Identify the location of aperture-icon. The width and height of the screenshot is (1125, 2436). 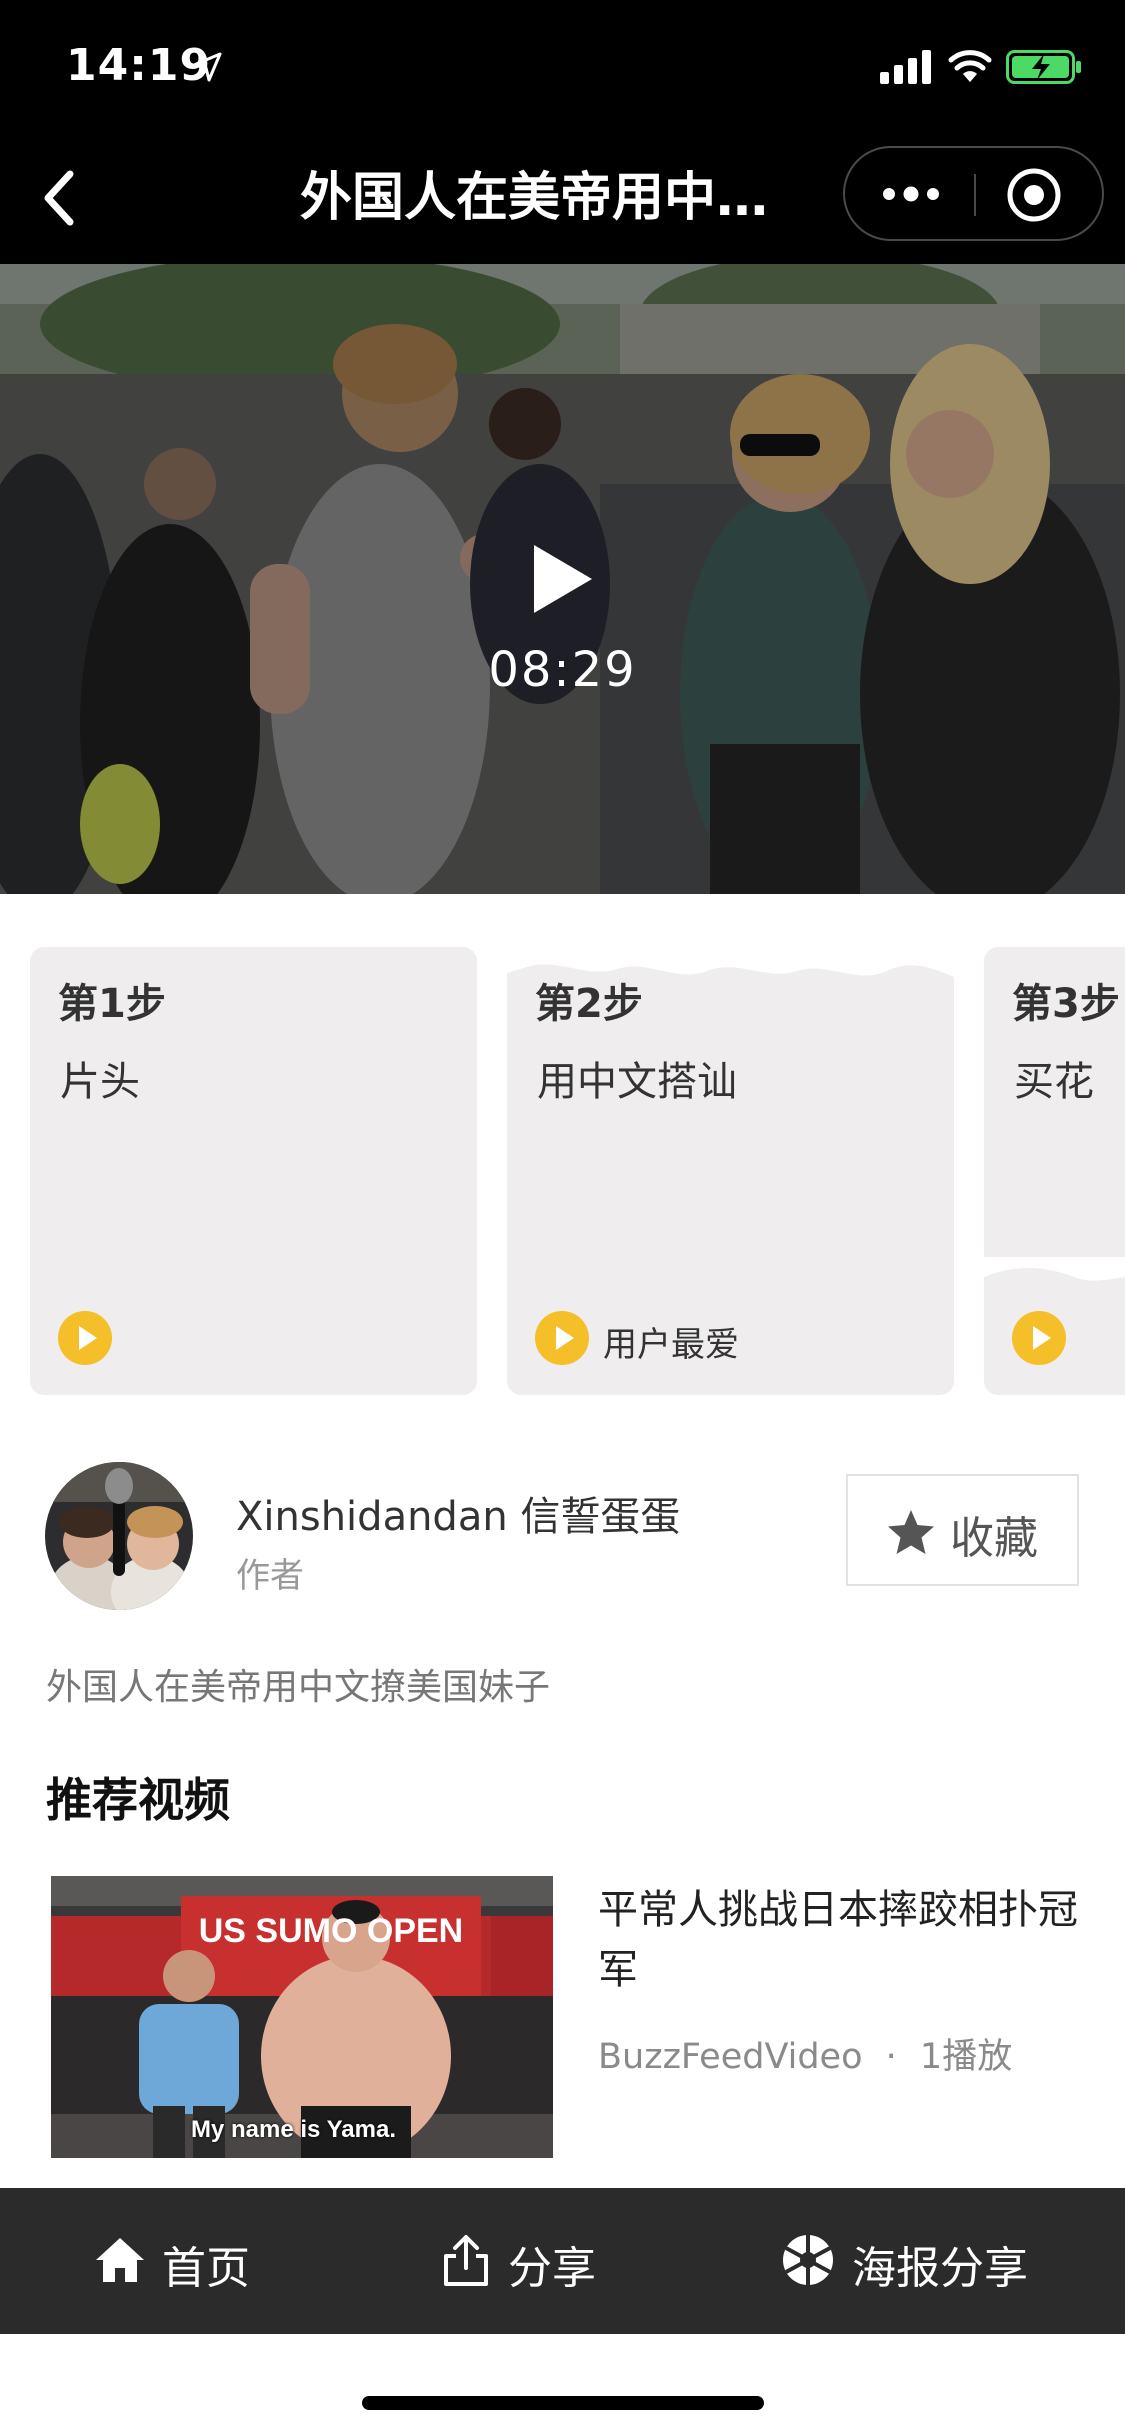
(808, 2260).